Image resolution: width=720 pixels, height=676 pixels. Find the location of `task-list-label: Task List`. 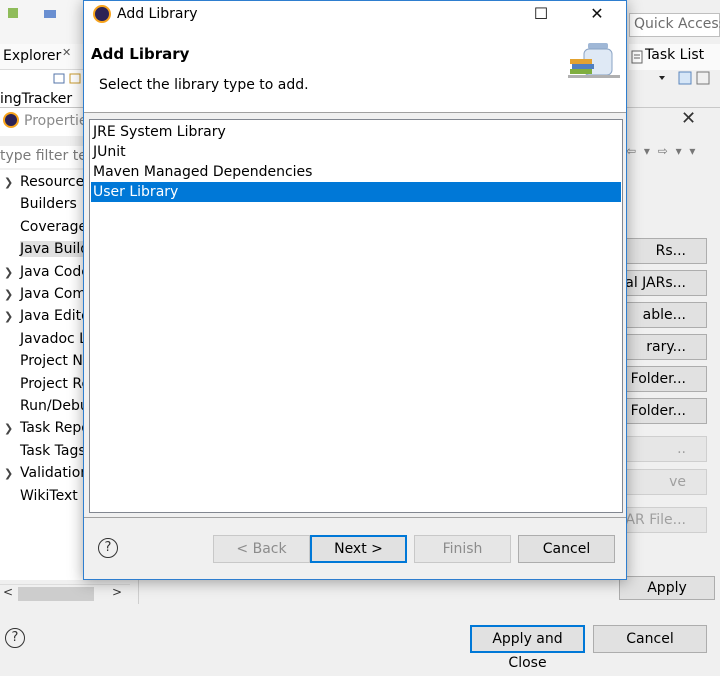

task-list-label: Task List is located at coordinates (675, 55).